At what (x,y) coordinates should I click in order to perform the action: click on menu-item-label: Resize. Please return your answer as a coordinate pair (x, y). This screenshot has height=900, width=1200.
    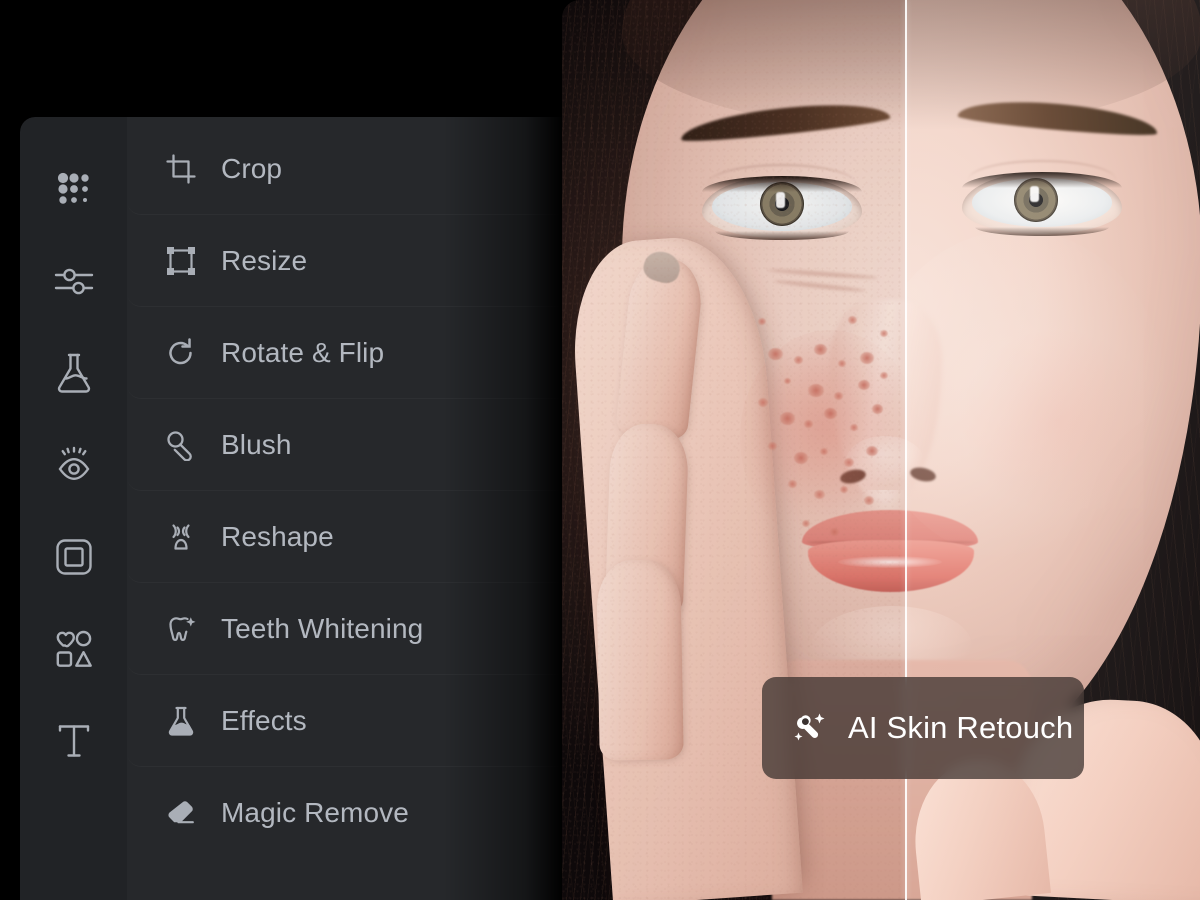
    Looking at the image, I should click on (264, 260).